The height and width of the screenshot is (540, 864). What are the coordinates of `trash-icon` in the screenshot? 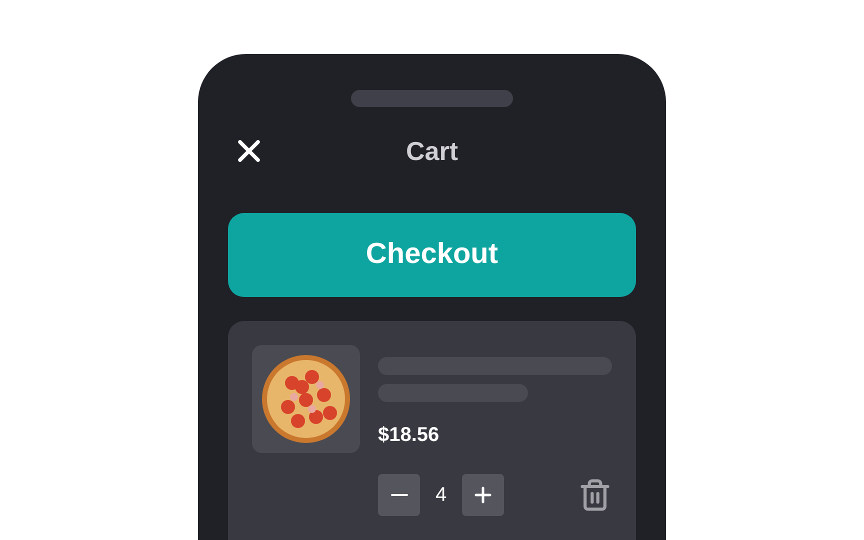 It's located at (595, 495).